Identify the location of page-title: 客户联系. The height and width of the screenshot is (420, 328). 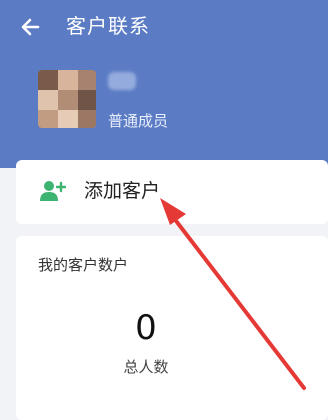
(108, 26).